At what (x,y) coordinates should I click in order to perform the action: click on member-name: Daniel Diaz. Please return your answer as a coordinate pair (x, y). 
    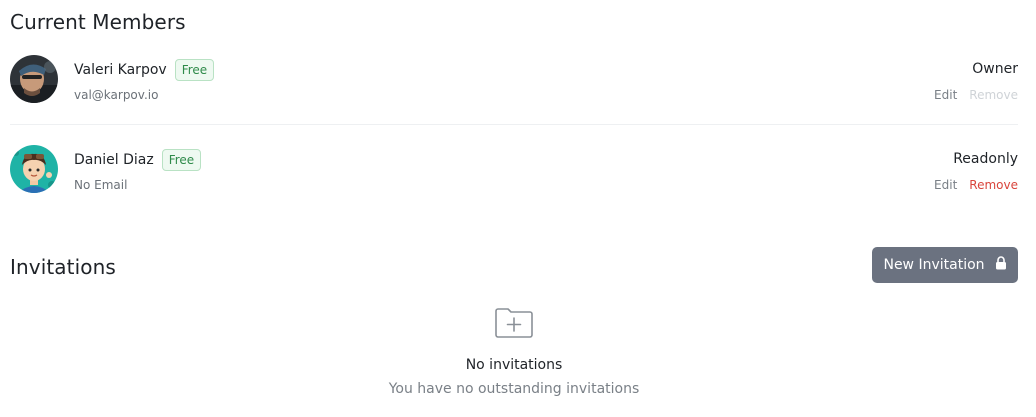
    Looking at the image, I should click on (114, 160).